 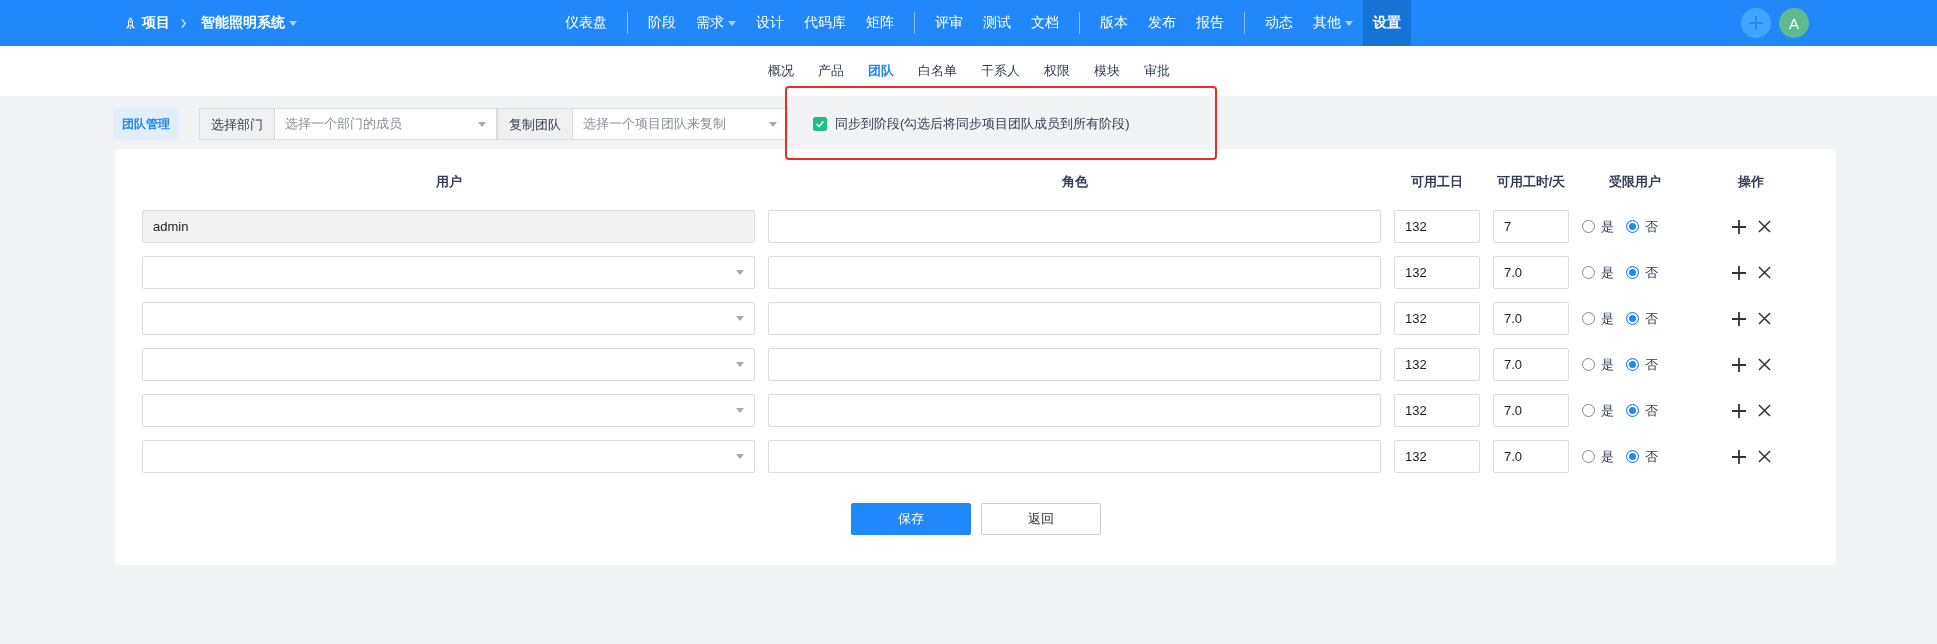 I want to click on nav-item: 动态, so click(x=1278, y=23).